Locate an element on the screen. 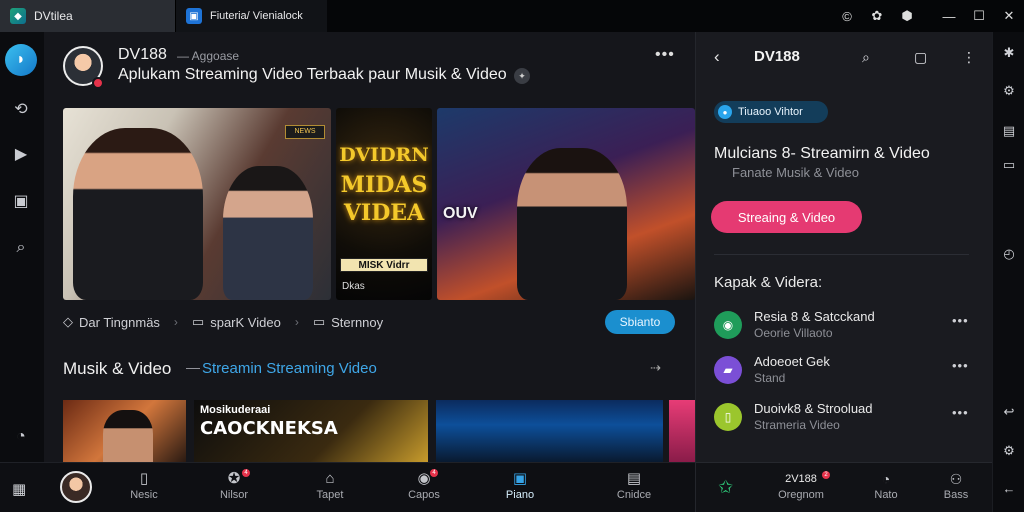  nav-item-piano: ▣ Piano is located at coordinates (520, 485).